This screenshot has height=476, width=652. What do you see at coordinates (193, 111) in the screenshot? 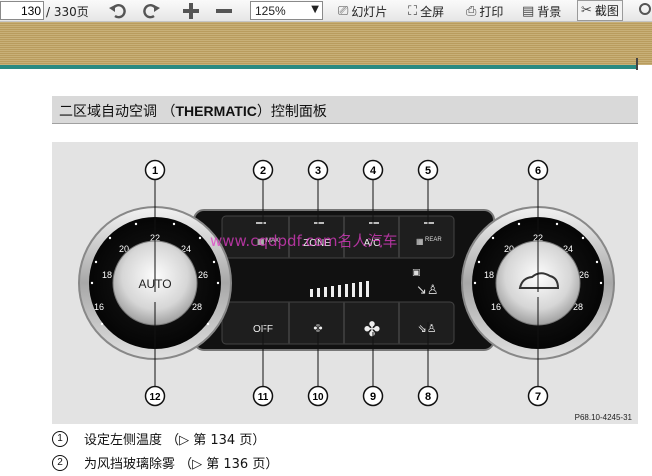
I see `section-title: 二区域自动空调 （THERMATIC）控制面板` at bounding box center [193, 111].